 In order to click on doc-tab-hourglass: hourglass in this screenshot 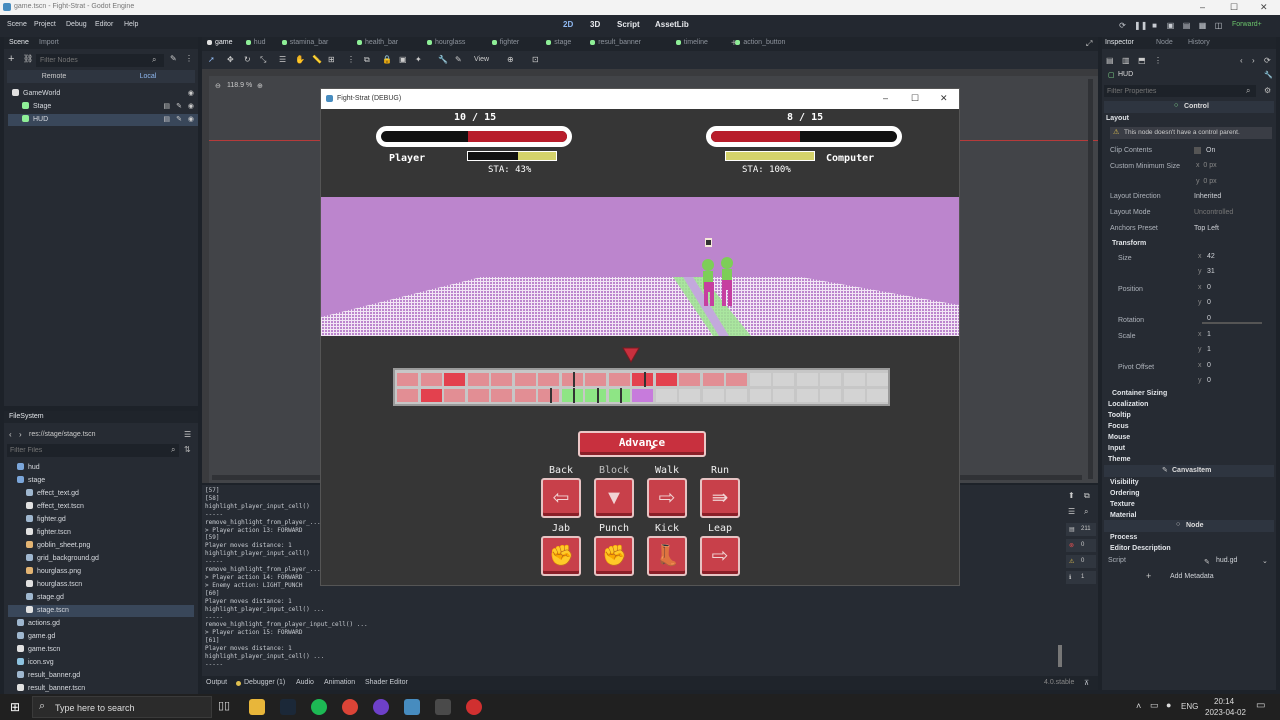, I will do `click(446, 42)`.